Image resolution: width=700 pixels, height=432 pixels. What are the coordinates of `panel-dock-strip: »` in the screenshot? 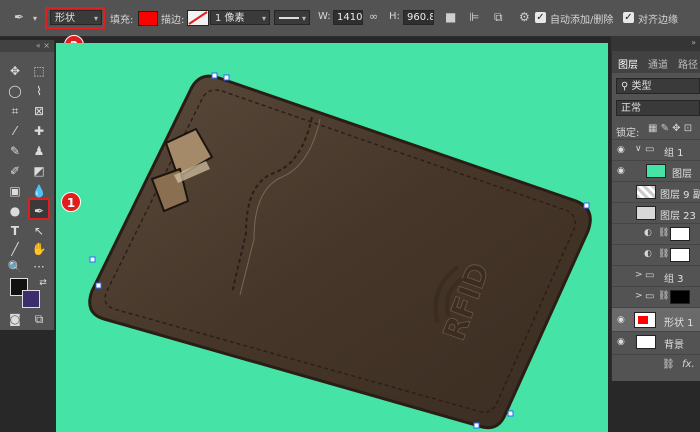 It's located at (655, 43).